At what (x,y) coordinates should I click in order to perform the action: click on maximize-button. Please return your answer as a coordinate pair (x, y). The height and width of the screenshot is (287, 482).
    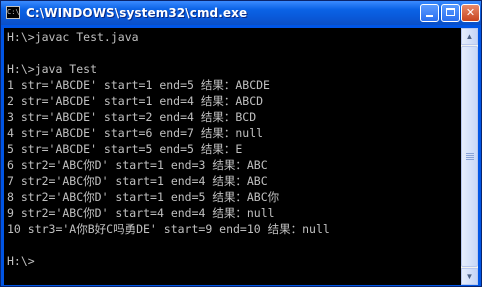
    Looking at the image, I should click on (450, 13).